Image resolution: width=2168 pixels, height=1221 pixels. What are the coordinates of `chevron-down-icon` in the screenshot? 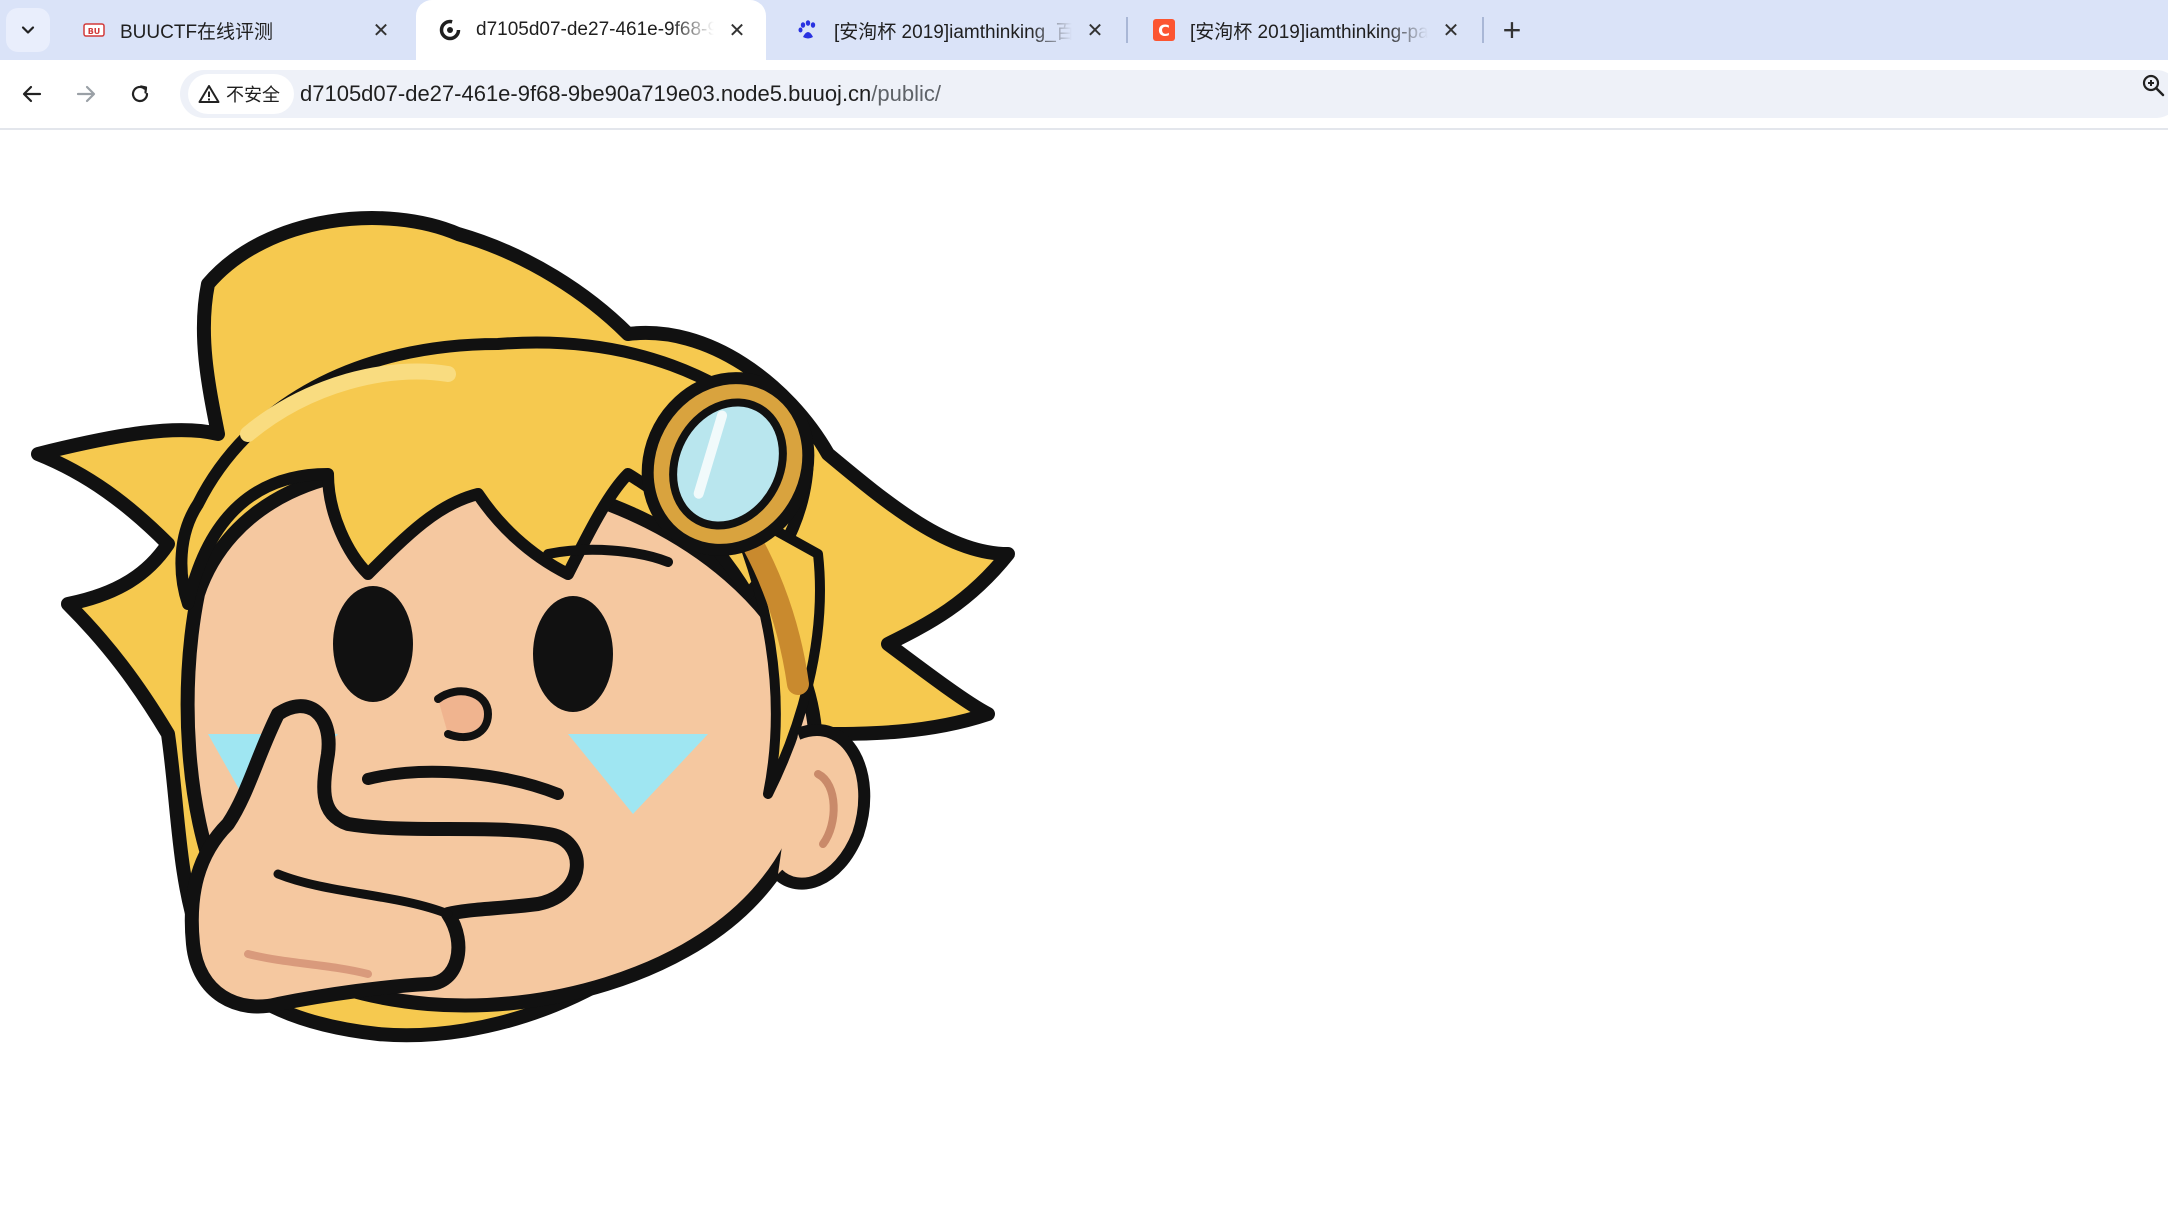 It's located at (28, 30).